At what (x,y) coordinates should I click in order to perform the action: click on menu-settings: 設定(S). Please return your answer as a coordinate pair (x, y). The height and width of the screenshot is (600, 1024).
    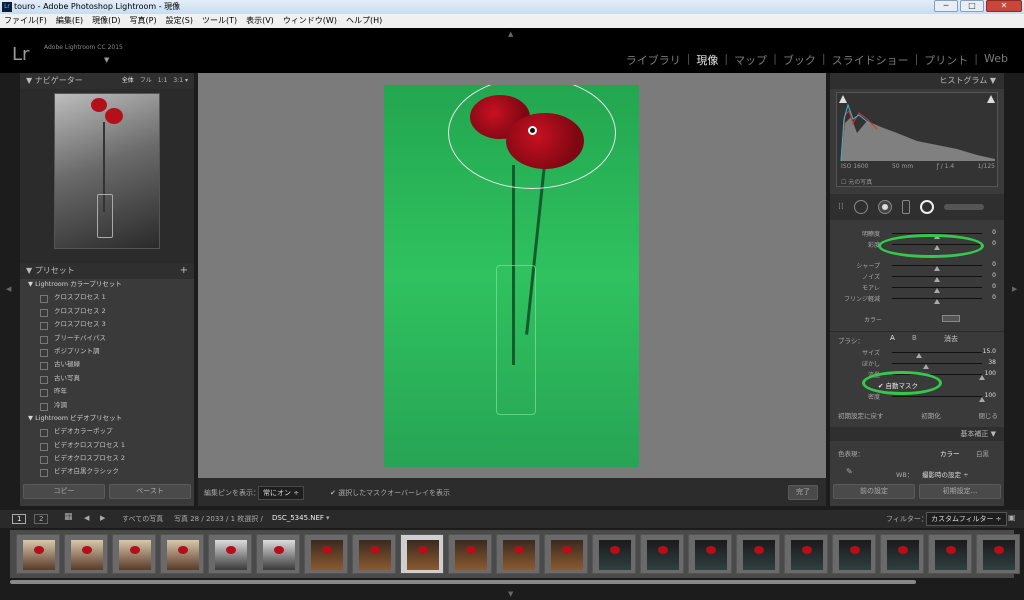
    Looking at the image, I should click on (179, 21).